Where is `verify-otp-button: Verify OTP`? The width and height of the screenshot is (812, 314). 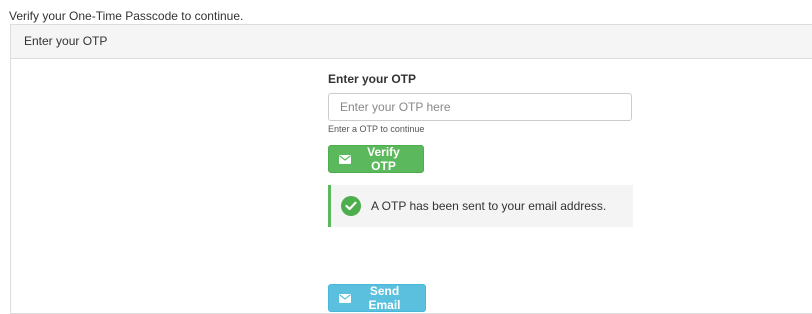
verify-otp-button: Verify OTP is located at coordinates (376, 159).